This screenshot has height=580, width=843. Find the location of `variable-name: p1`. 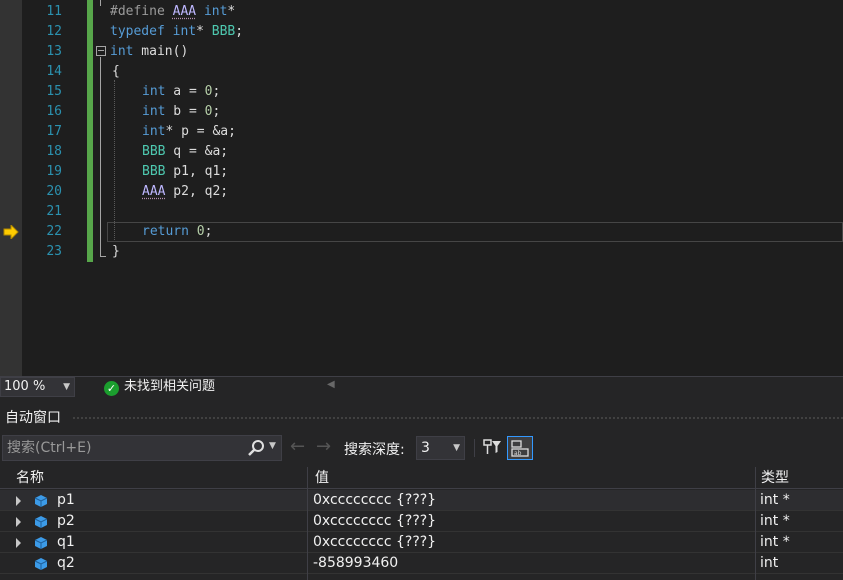

variable-name: p1 is located at coordinates (66, 500).